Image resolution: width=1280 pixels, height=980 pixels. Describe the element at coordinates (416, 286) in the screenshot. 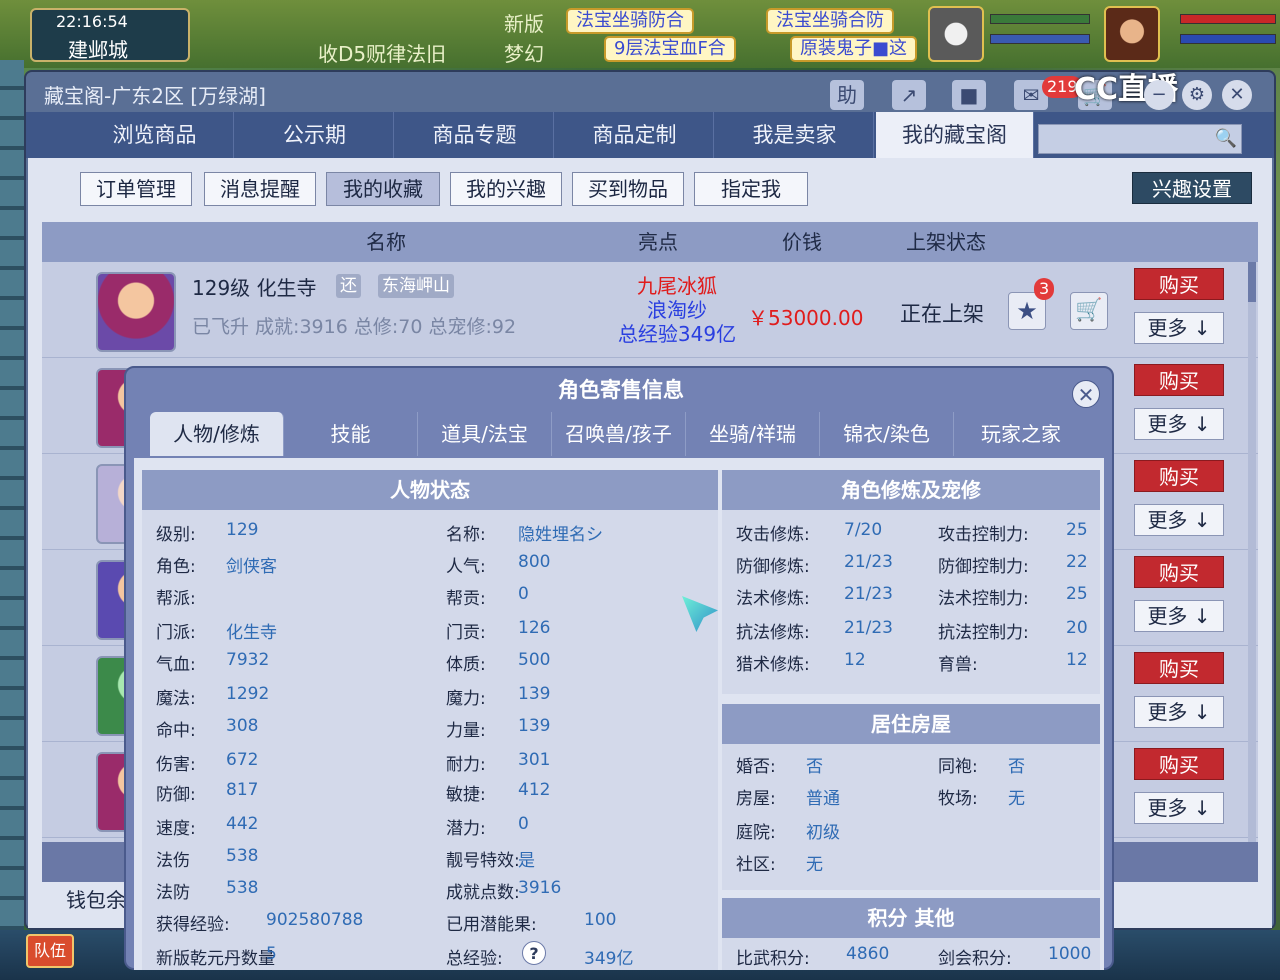

I see `server-tag: 东海岬山` at that location.